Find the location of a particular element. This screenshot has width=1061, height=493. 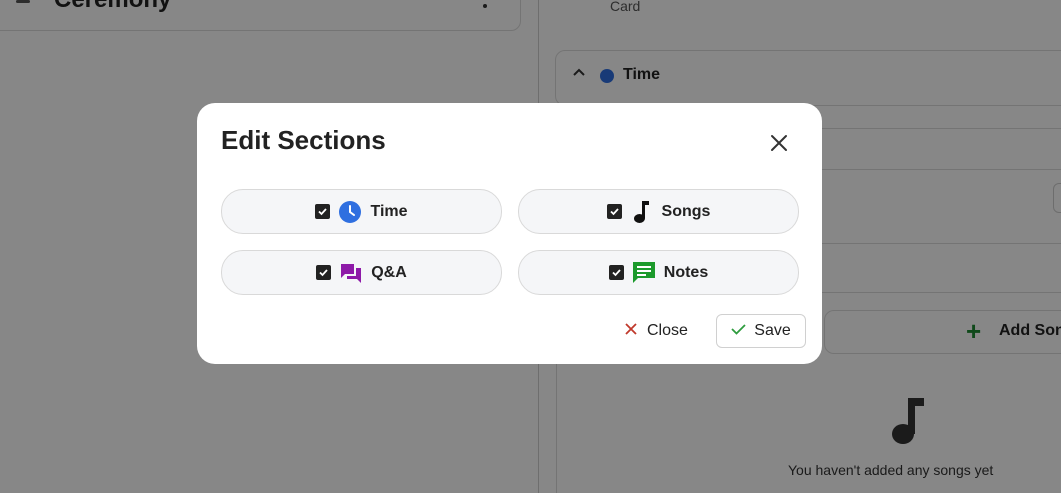

section-label: Q&A is located at coordinates (389, 272).